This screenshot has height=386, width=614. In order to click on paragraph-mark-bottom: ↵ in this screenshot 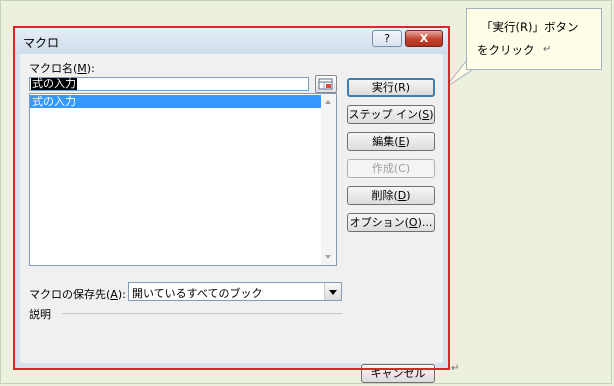, I will do `click(455, 368)`.